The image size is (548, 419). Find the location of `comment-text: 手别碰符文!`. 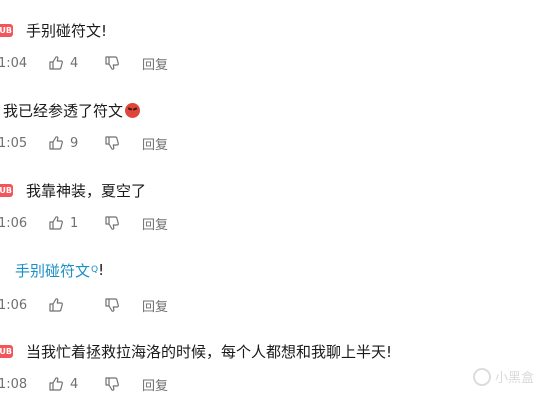

comment-text: 手别碰符文! is located at coordinates (67, 30).